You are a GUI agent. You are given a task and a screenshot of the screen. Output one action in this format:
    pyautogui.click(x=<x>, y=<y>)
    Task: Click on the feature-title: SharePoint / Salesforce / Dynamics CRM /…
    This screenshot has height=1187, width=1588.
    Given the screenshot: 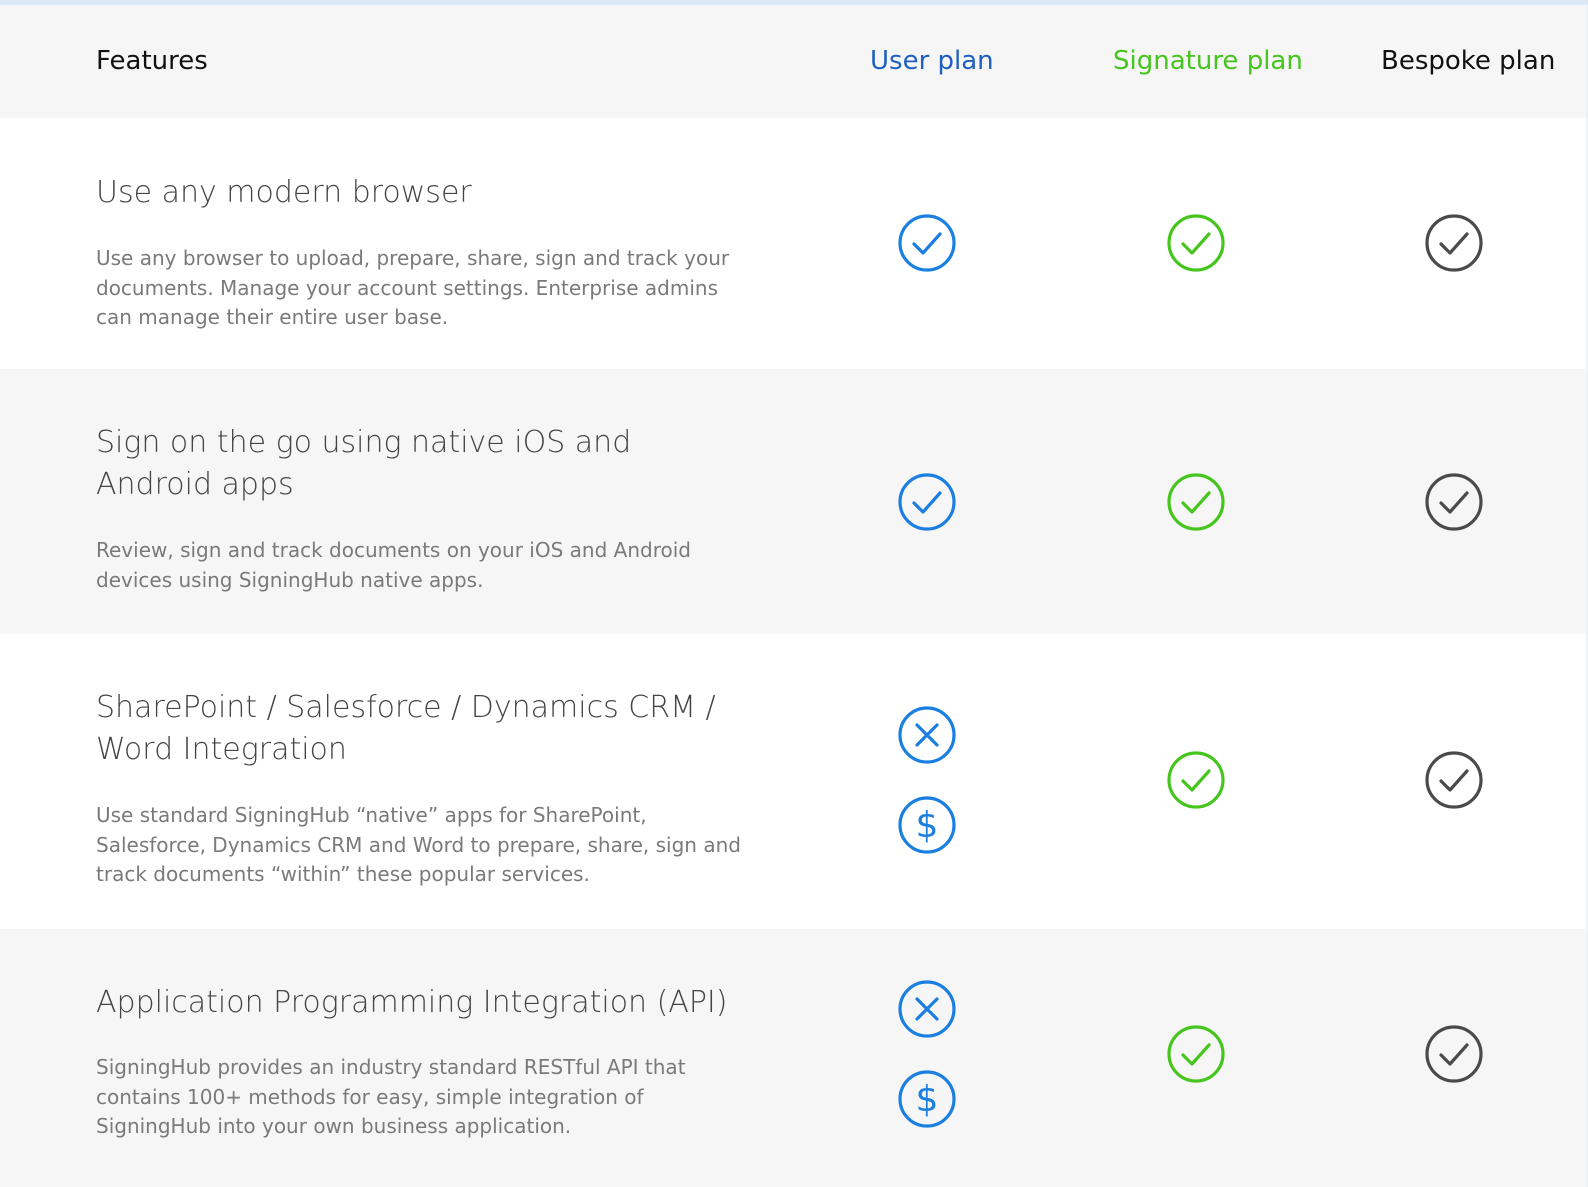 What is the action you would take?
    pyautogui.click(x=406, y=728)
    